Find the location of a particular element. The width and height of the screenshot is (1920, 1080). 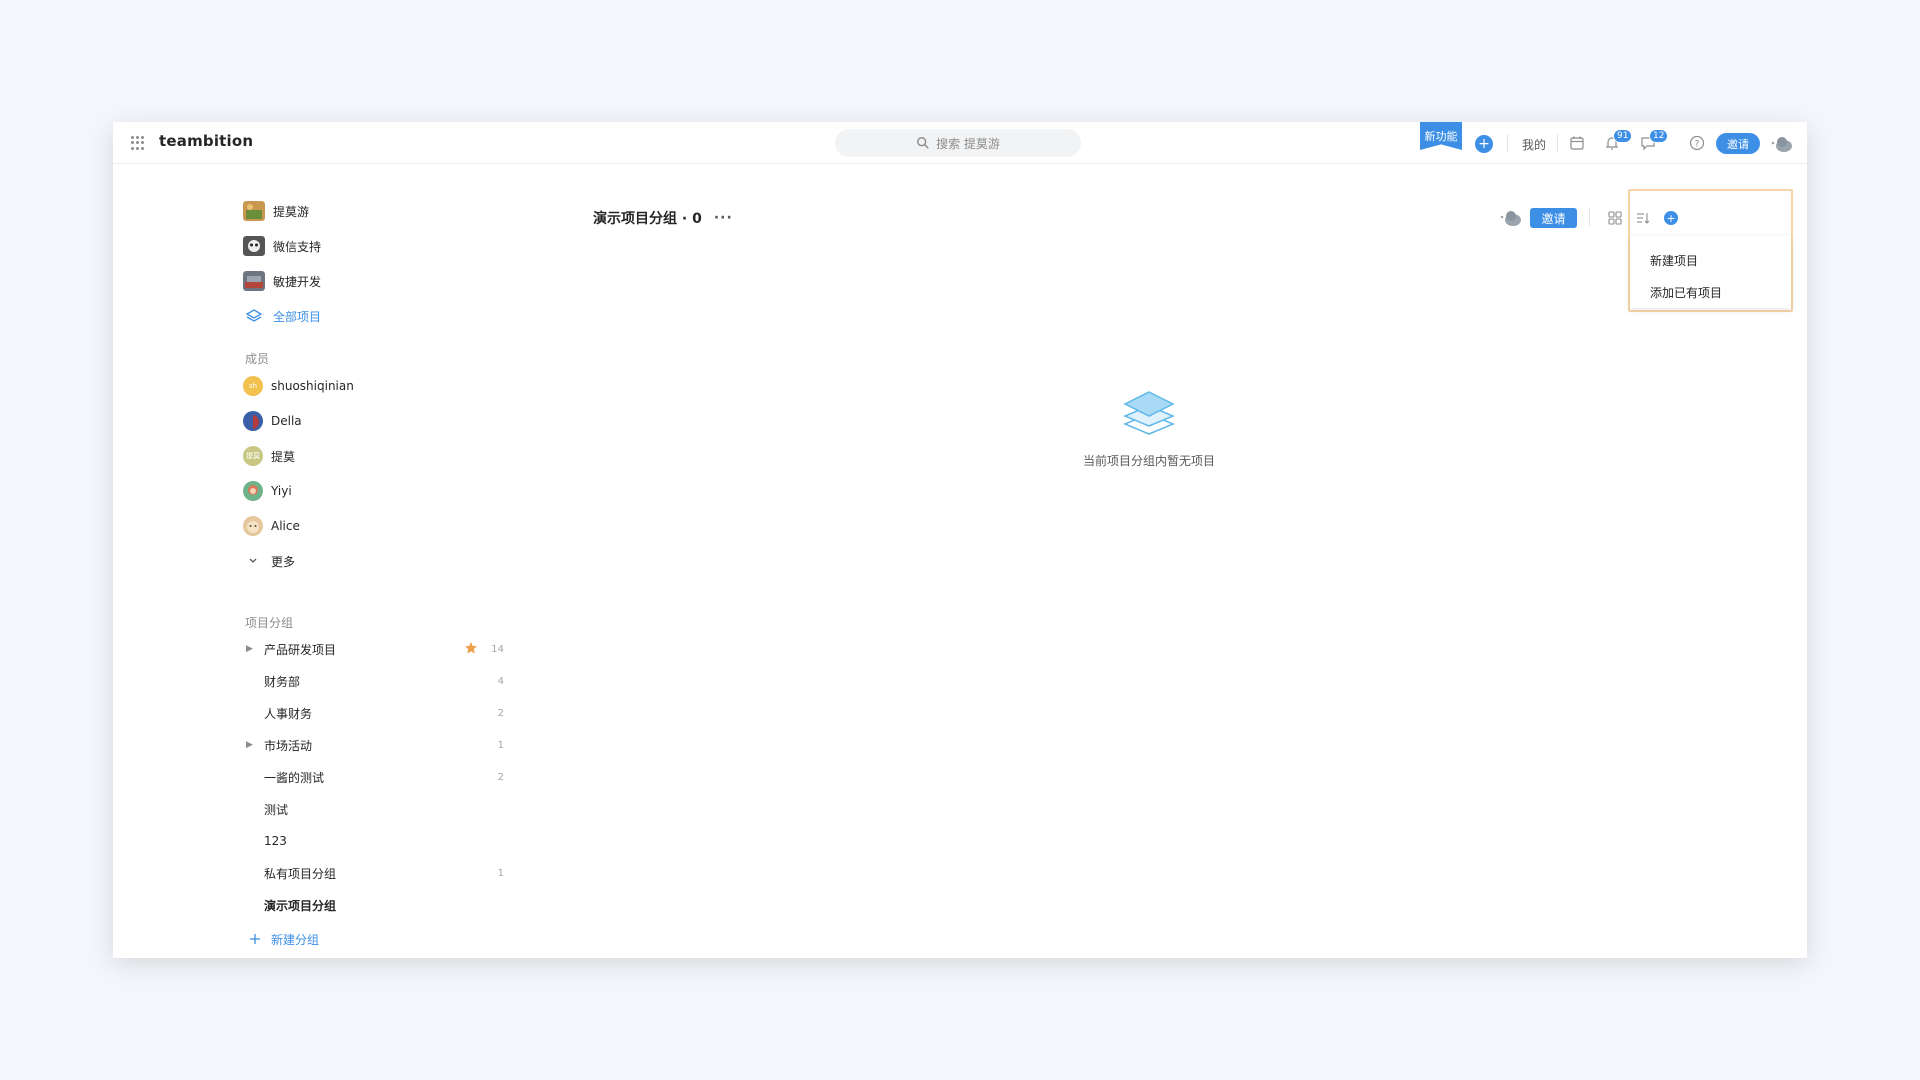

group-item: ▶ 市场活动 1 is located at coordinates (375, 745).